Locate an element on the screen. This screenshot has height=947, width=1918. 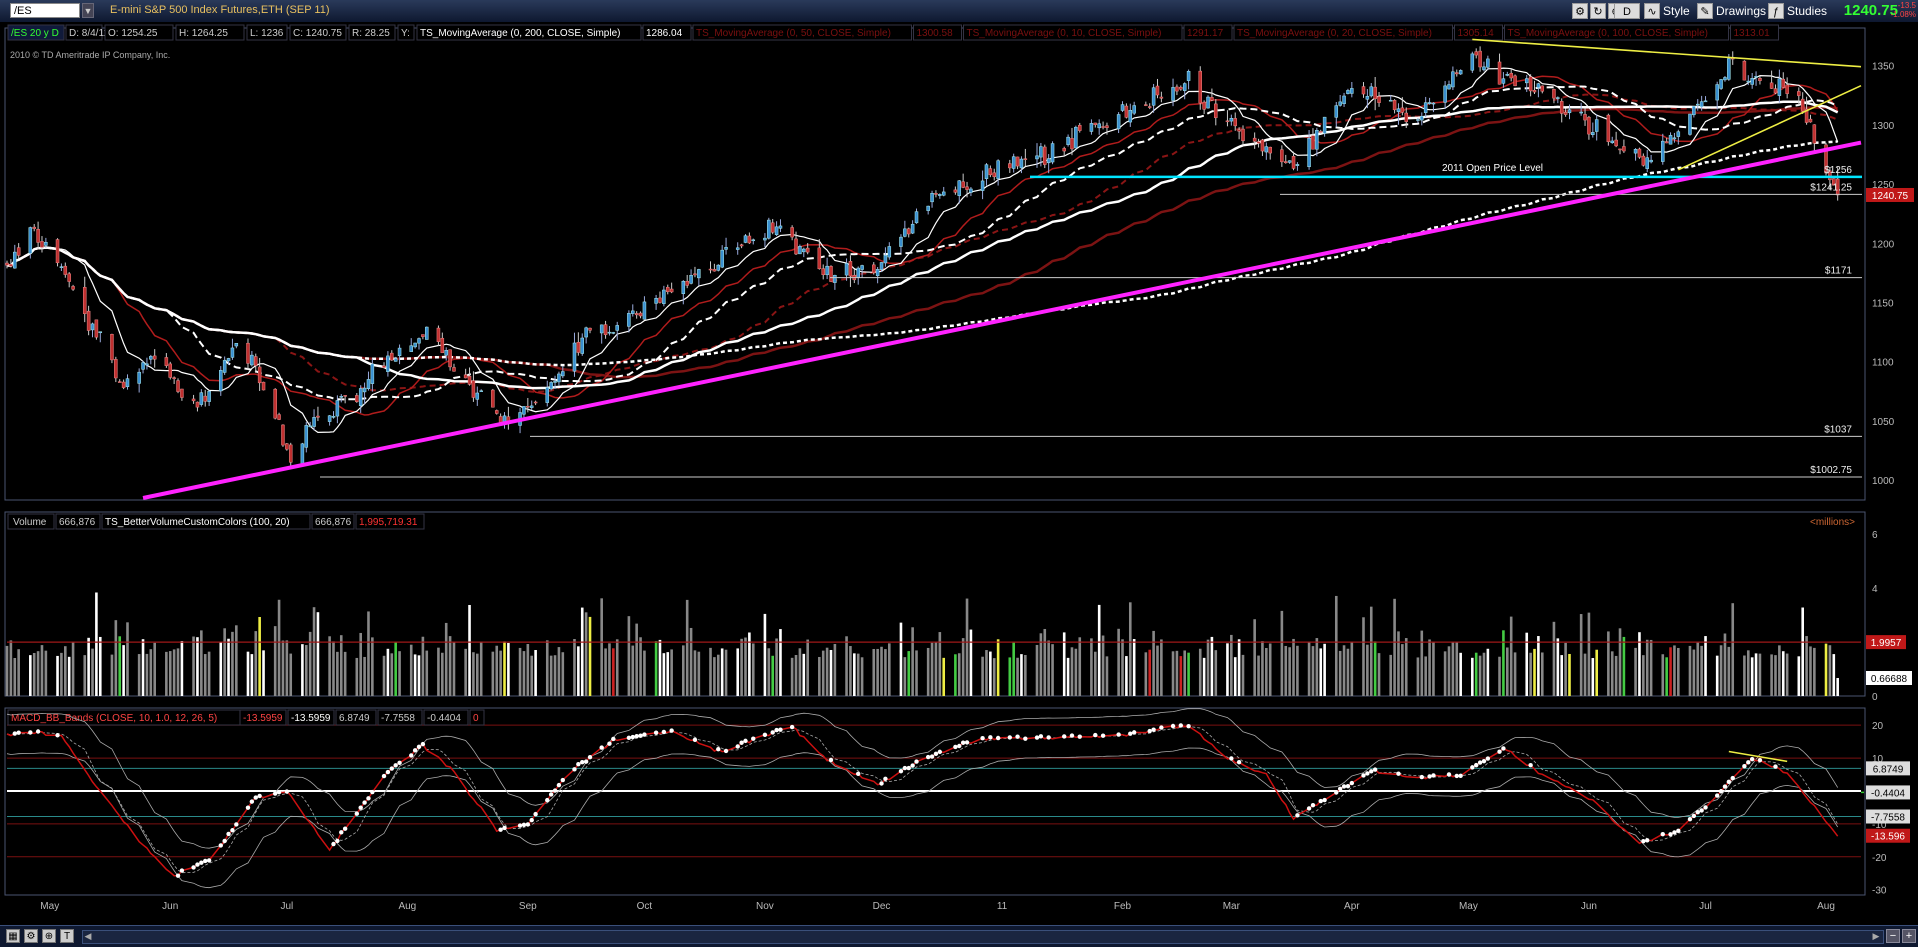
studies-button: Studies is located at coordinates (1807, 11).